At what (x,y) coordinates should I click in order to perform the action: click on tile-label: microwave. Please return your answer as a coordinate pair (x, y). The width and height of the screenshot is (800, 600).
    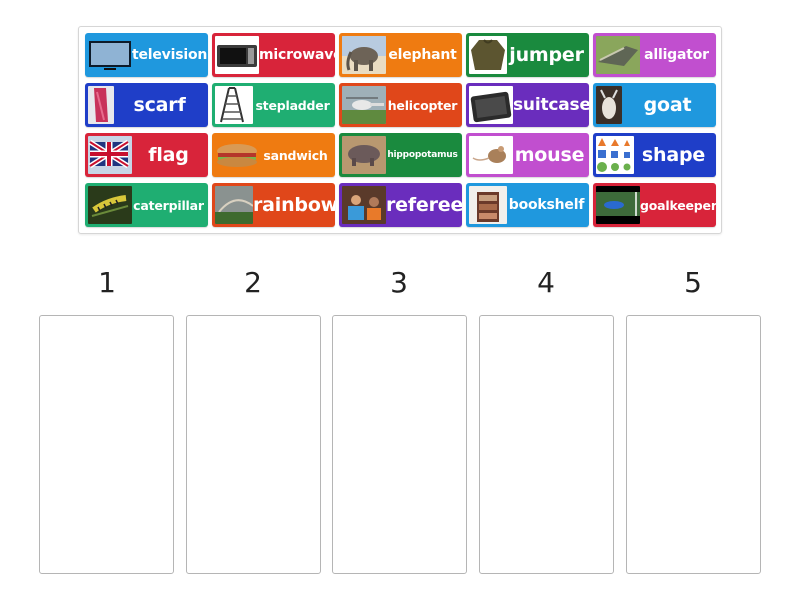
    Looking at the image, I should click on (297, 55).